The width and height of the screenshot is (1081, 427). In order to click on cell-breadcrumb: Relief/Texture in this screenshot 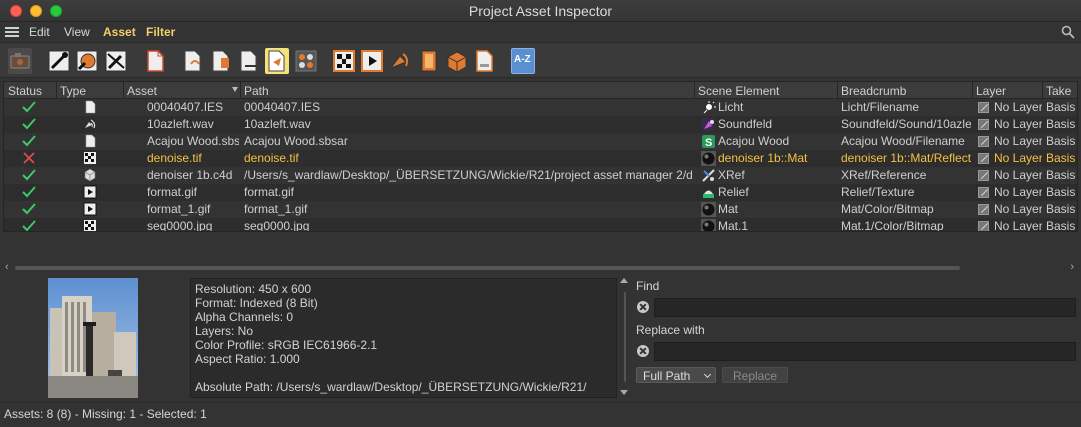, I will do `click(878, 192)`.